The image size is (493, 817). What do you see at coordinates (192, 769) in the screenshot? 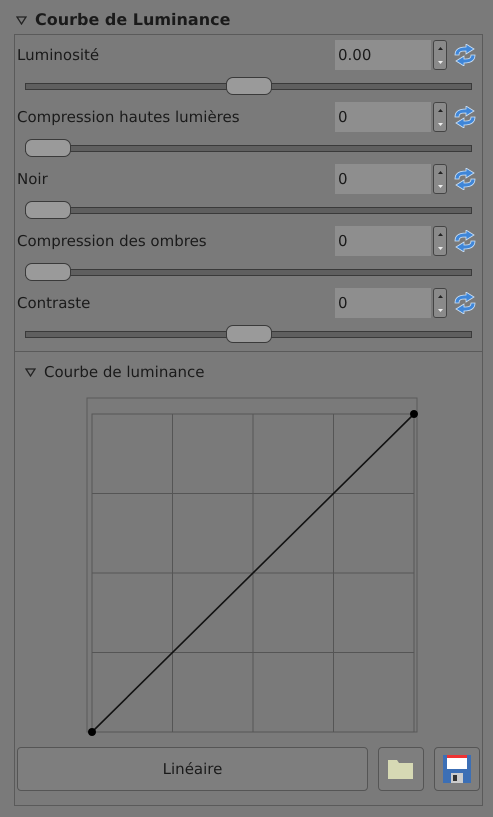
I see `linear-button: Linéaire` at bounding box center [192, 769].